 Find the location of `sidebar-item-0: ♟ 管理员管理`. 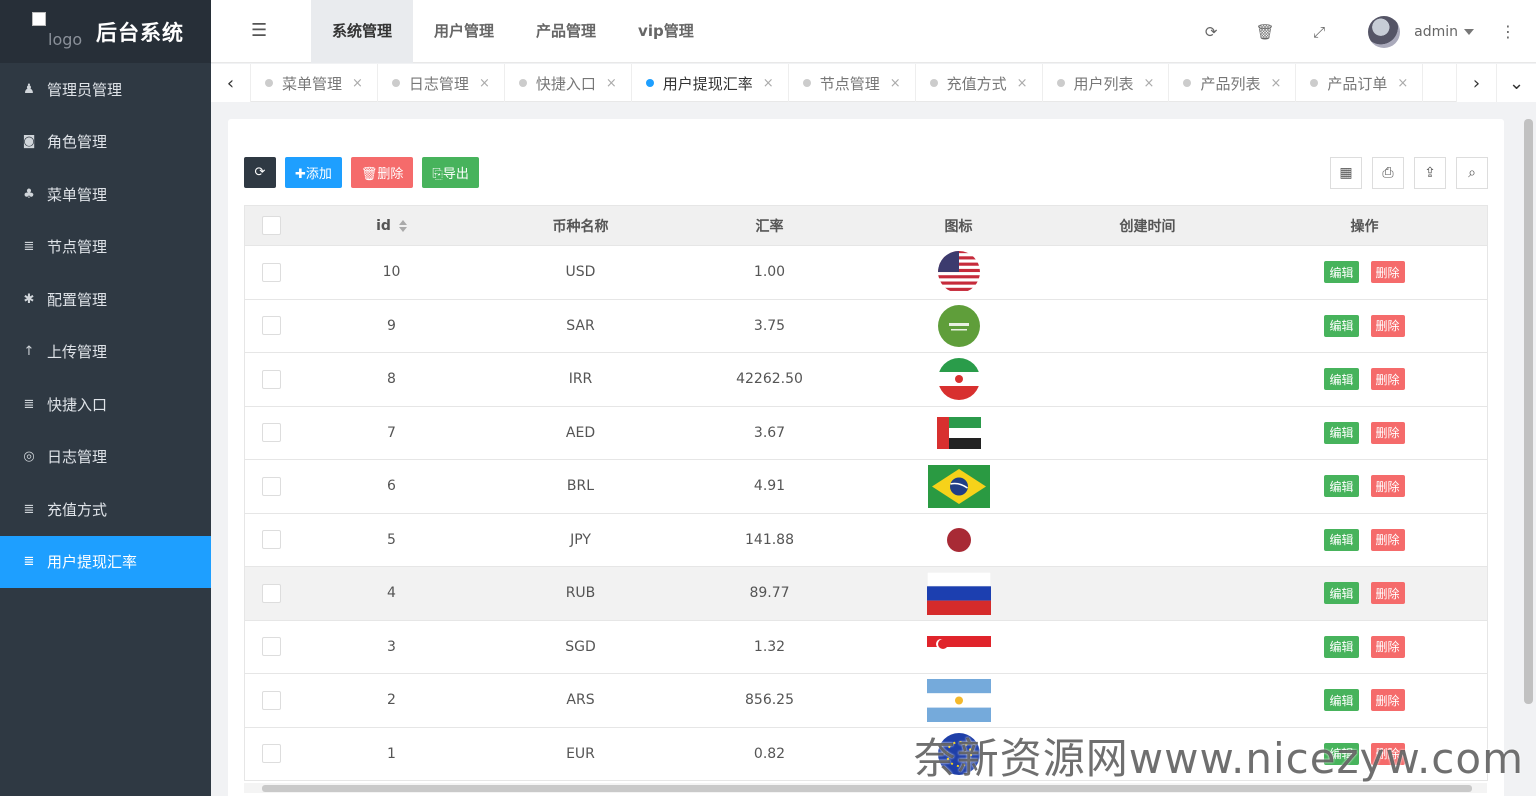

sidebar-item-0: ♟ 管理员管理 is located at coordinates (105, 89).